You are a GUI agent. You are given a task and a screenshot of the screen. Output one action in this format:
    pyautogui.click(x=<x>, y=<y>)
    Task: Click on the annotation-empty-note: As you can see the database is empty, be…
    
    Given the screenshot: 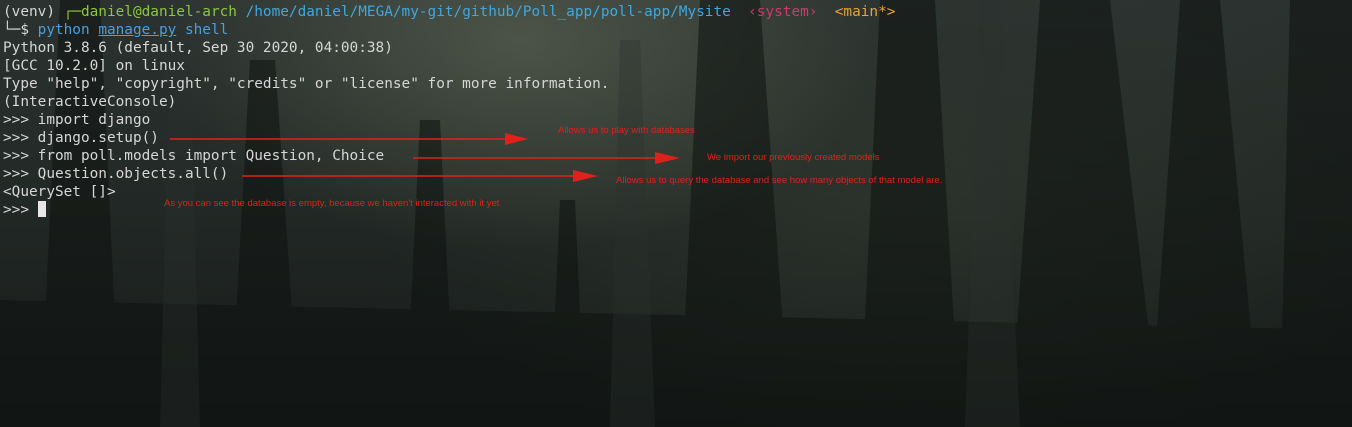 What is the action you would take?
    pyautogui.click(x=332, y=203)
    